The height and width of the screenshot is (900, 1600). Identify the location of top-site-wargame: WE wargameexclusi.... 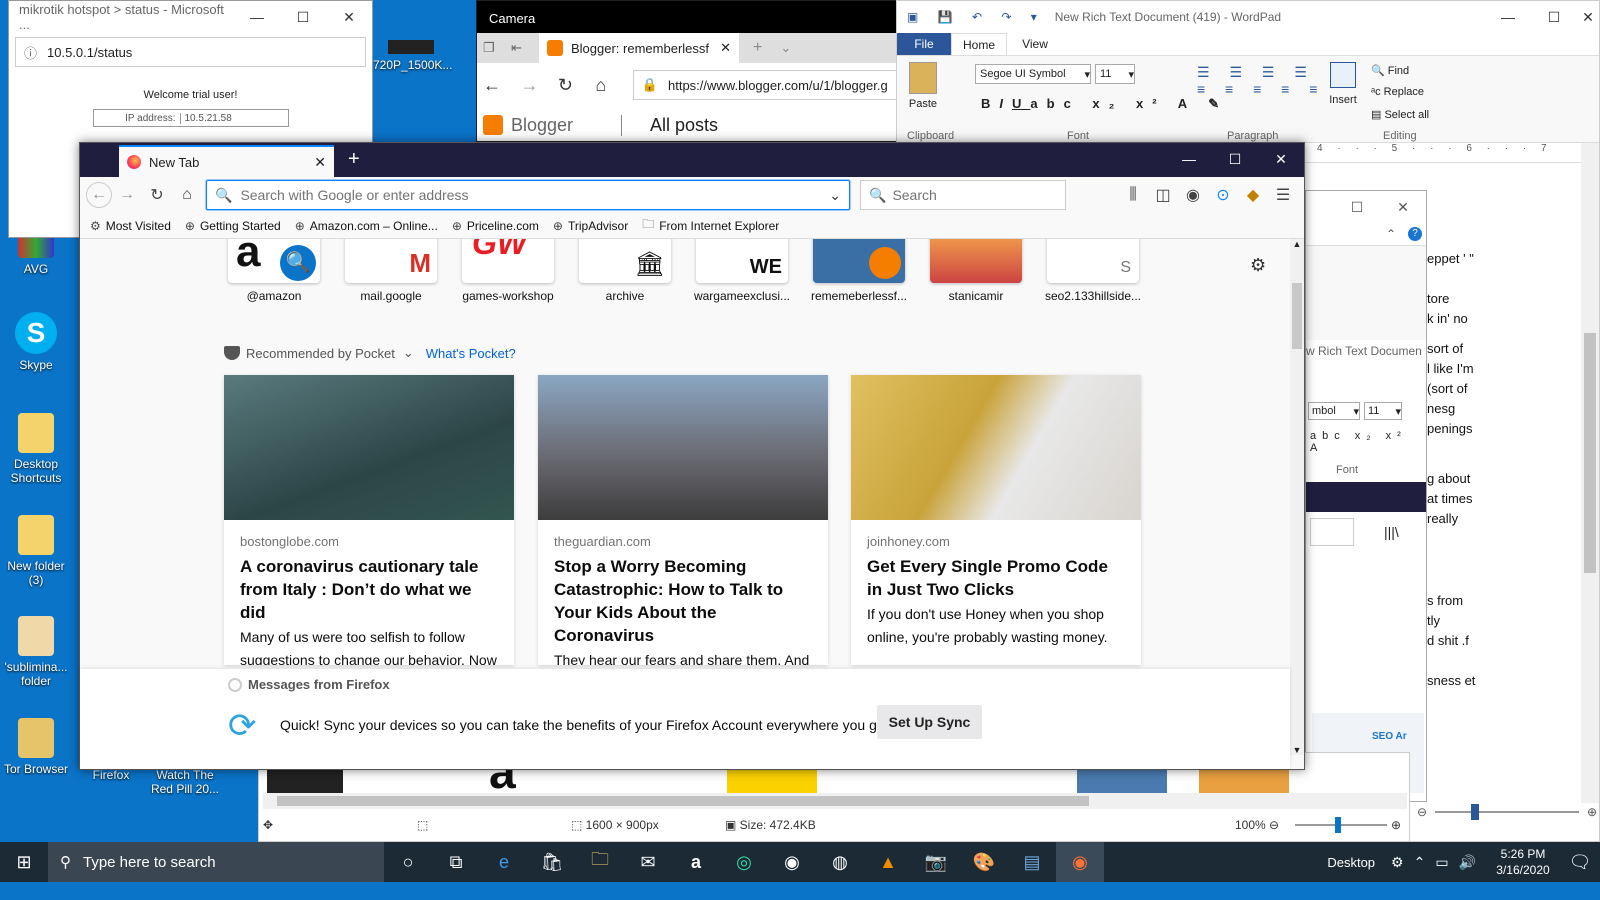
(742, 271).